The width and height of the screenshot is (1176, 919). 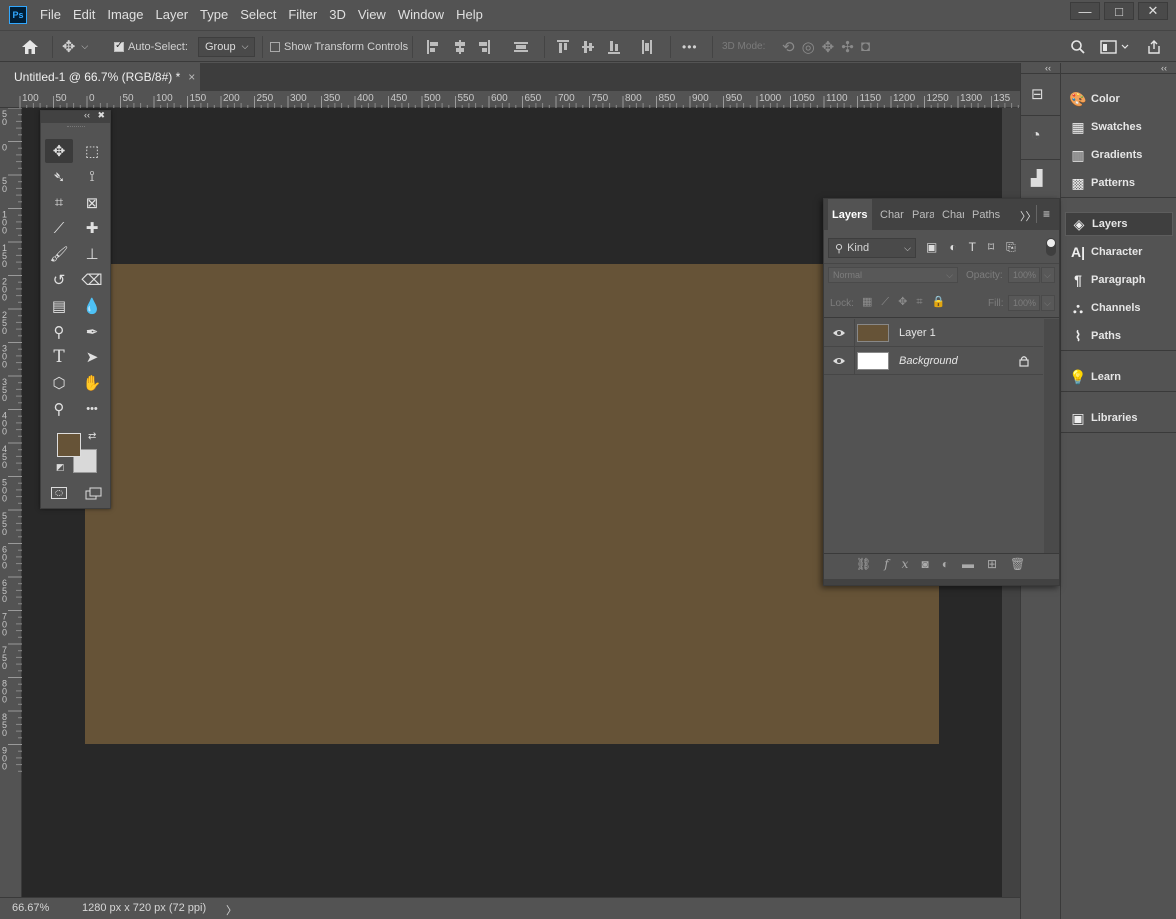 I want to click on link-layers-icon: ⛓, so click(x=870, y=564).